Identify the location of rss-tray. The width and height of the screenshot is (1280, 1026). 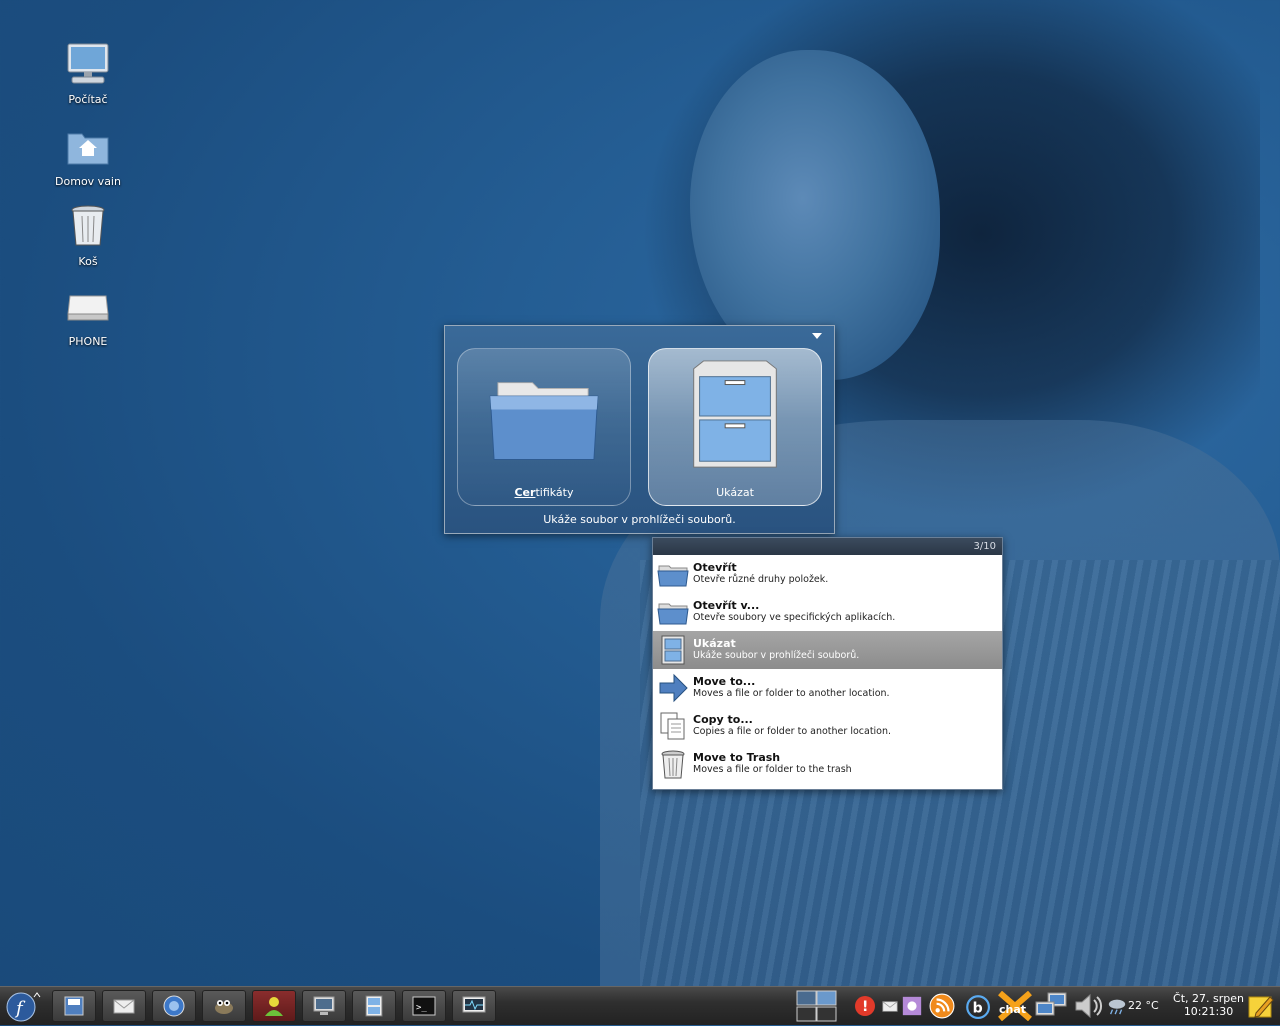
(942, 1006).